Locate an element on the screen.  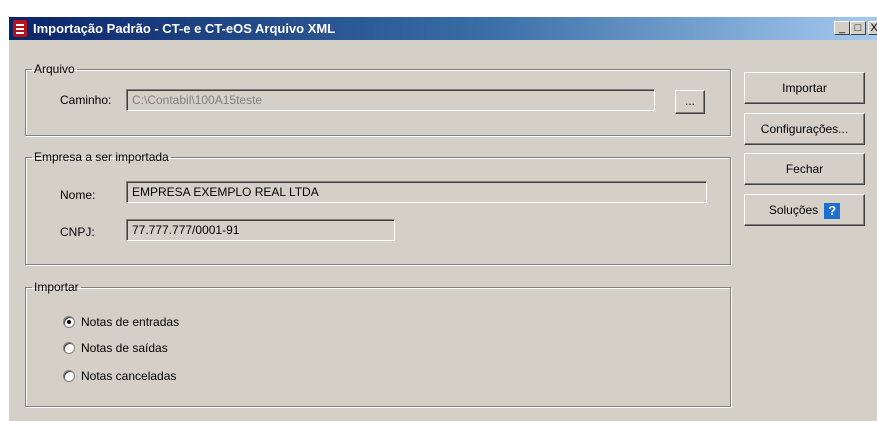
minimize-button: _ is located at coordinates (842, 28).